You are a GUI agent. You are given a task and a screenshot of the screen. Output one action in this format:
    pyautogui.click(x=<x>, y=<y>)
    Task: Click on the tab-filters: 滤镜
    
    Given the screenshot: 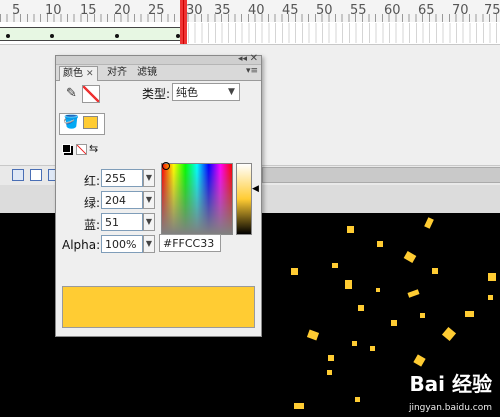 What is the action you would take?
    pyautogui.click(x=147, y=73)
    